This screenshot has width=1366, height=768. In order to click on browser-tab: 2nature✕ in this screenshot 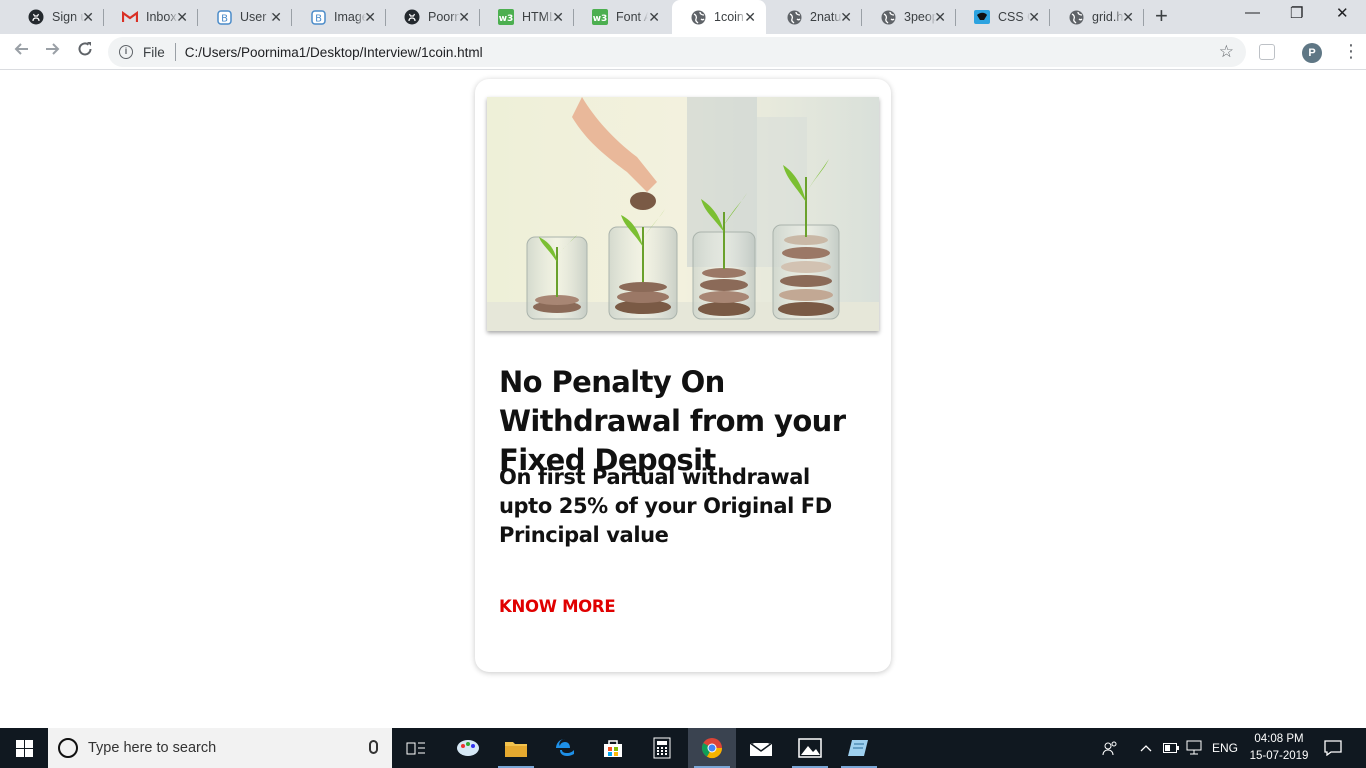, I will do `click(815, 17)`.